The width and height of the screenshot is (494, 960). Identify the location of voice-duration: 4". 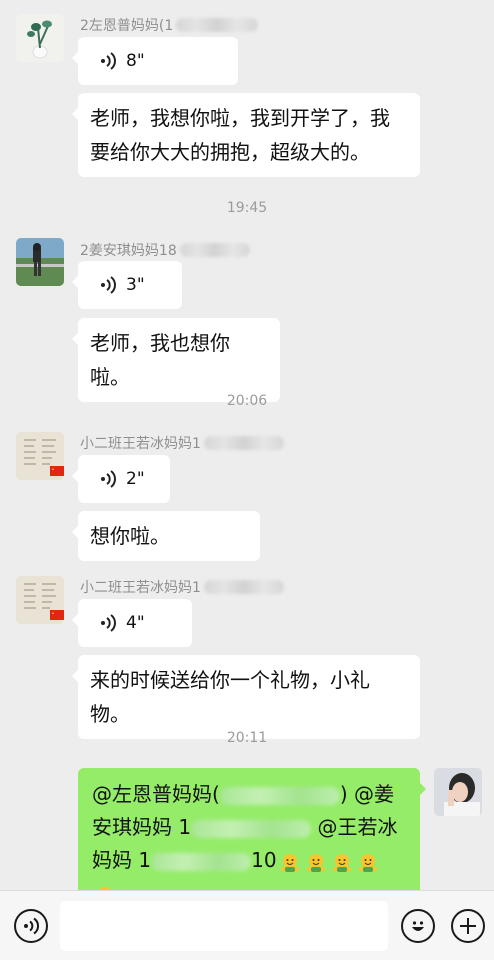
(135, 623).